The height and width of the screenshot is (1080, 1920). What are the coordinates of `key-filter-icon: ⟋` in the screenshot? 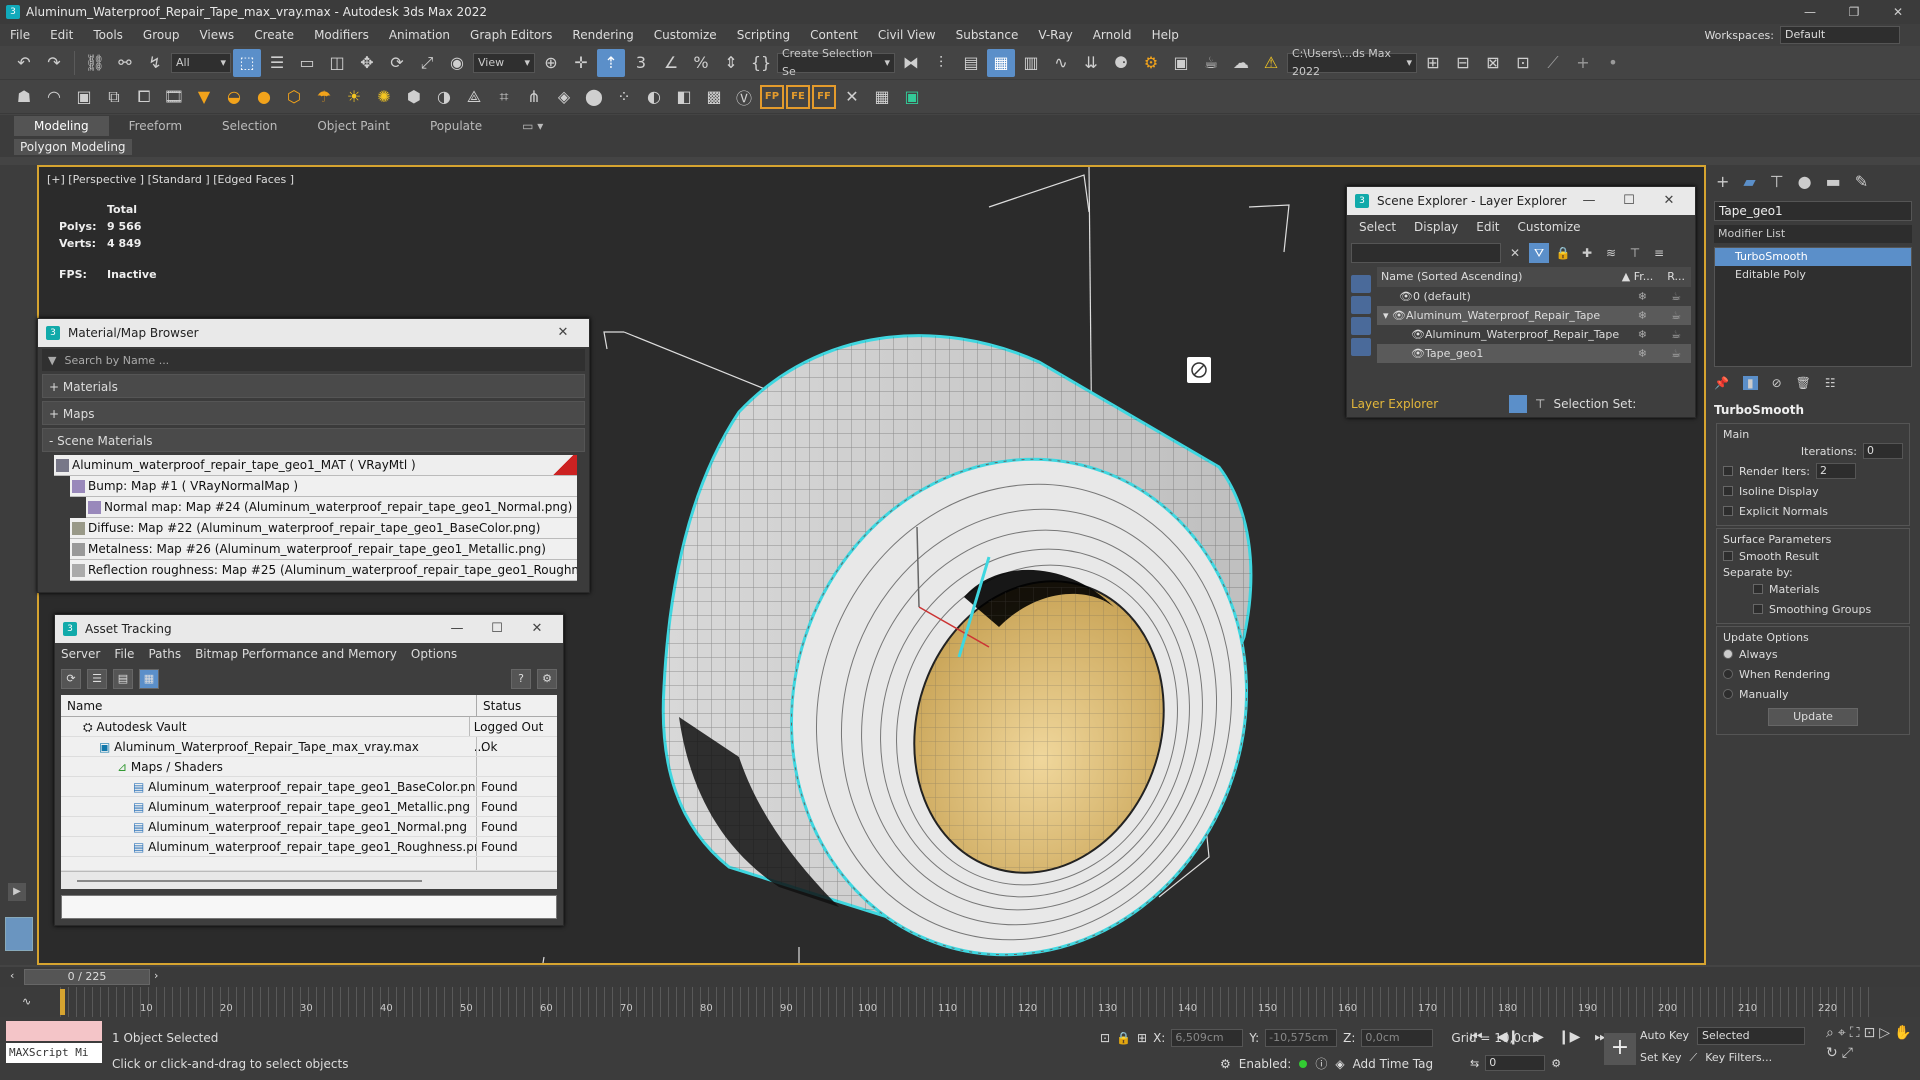 It's located at (1694, 1058).